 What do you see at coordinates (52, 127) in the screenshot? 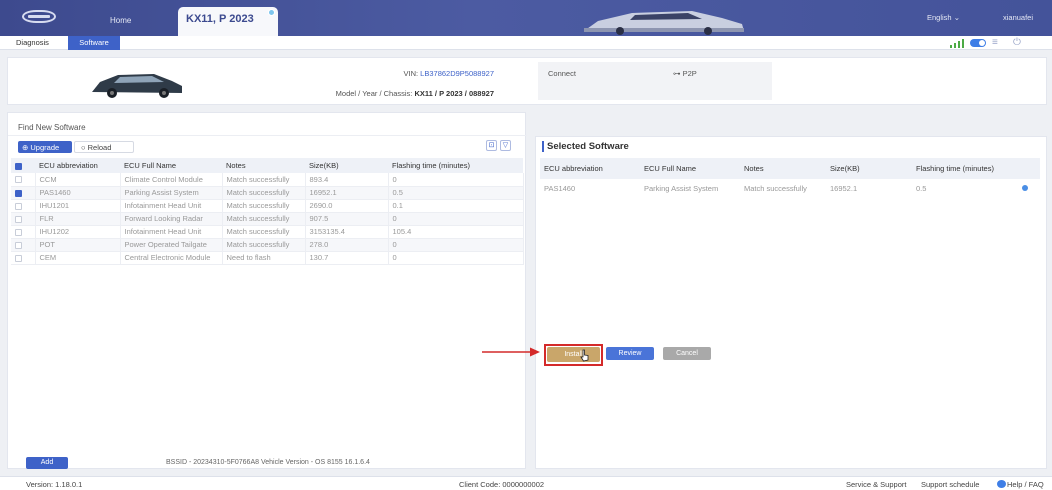
I see `find-software-title: Find New Software` at bounding box center [52, 127].